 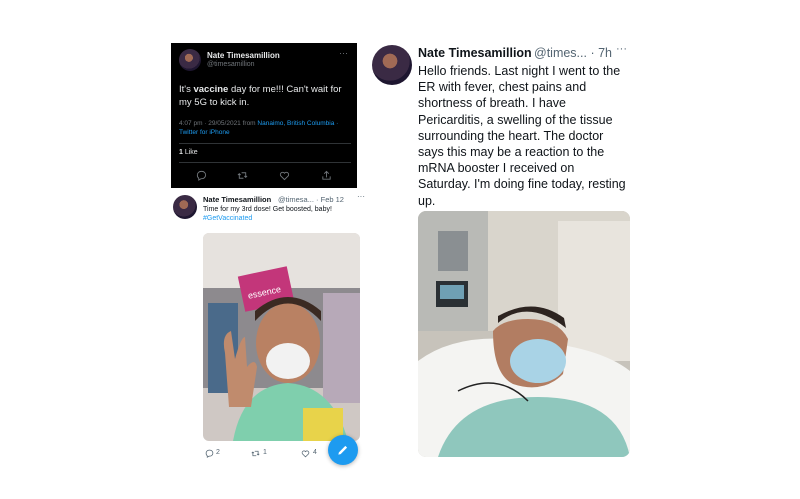 I want to click on compose-button, so click(x=343, y=450).